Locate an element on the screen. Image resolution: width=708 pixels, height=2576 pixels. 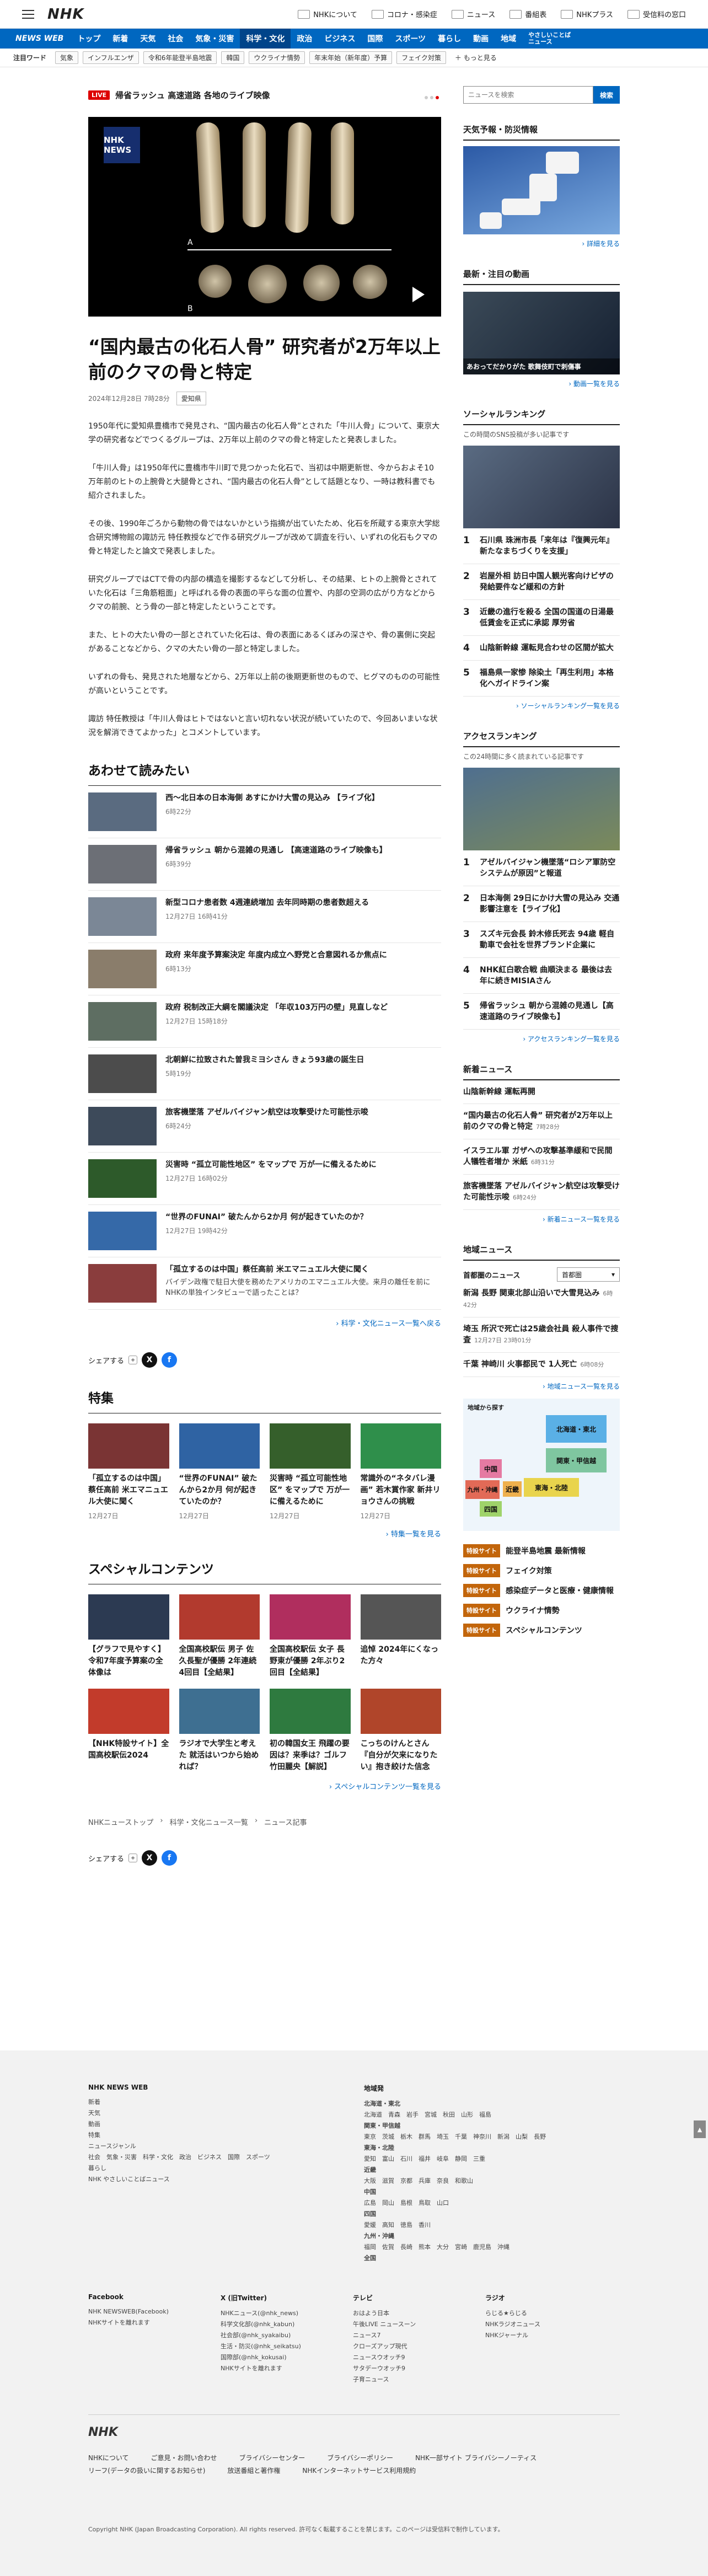
footer-link: 動画 is located at coordinates (204, 2124).